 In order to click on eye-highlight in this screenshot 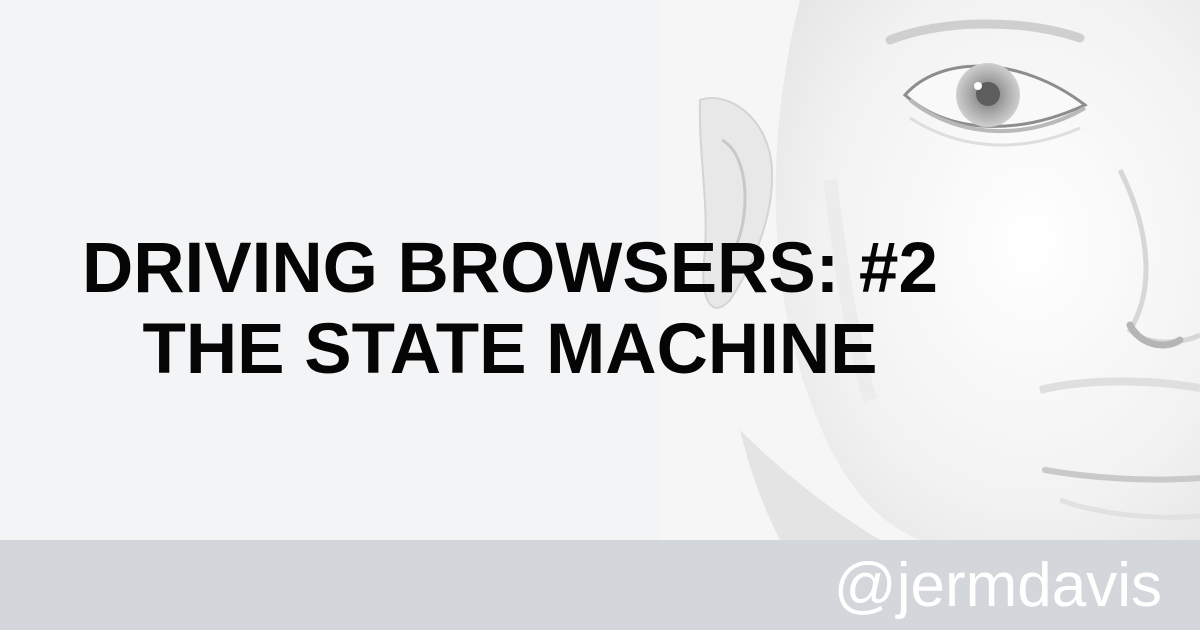, I will do `click(978, 86)`.